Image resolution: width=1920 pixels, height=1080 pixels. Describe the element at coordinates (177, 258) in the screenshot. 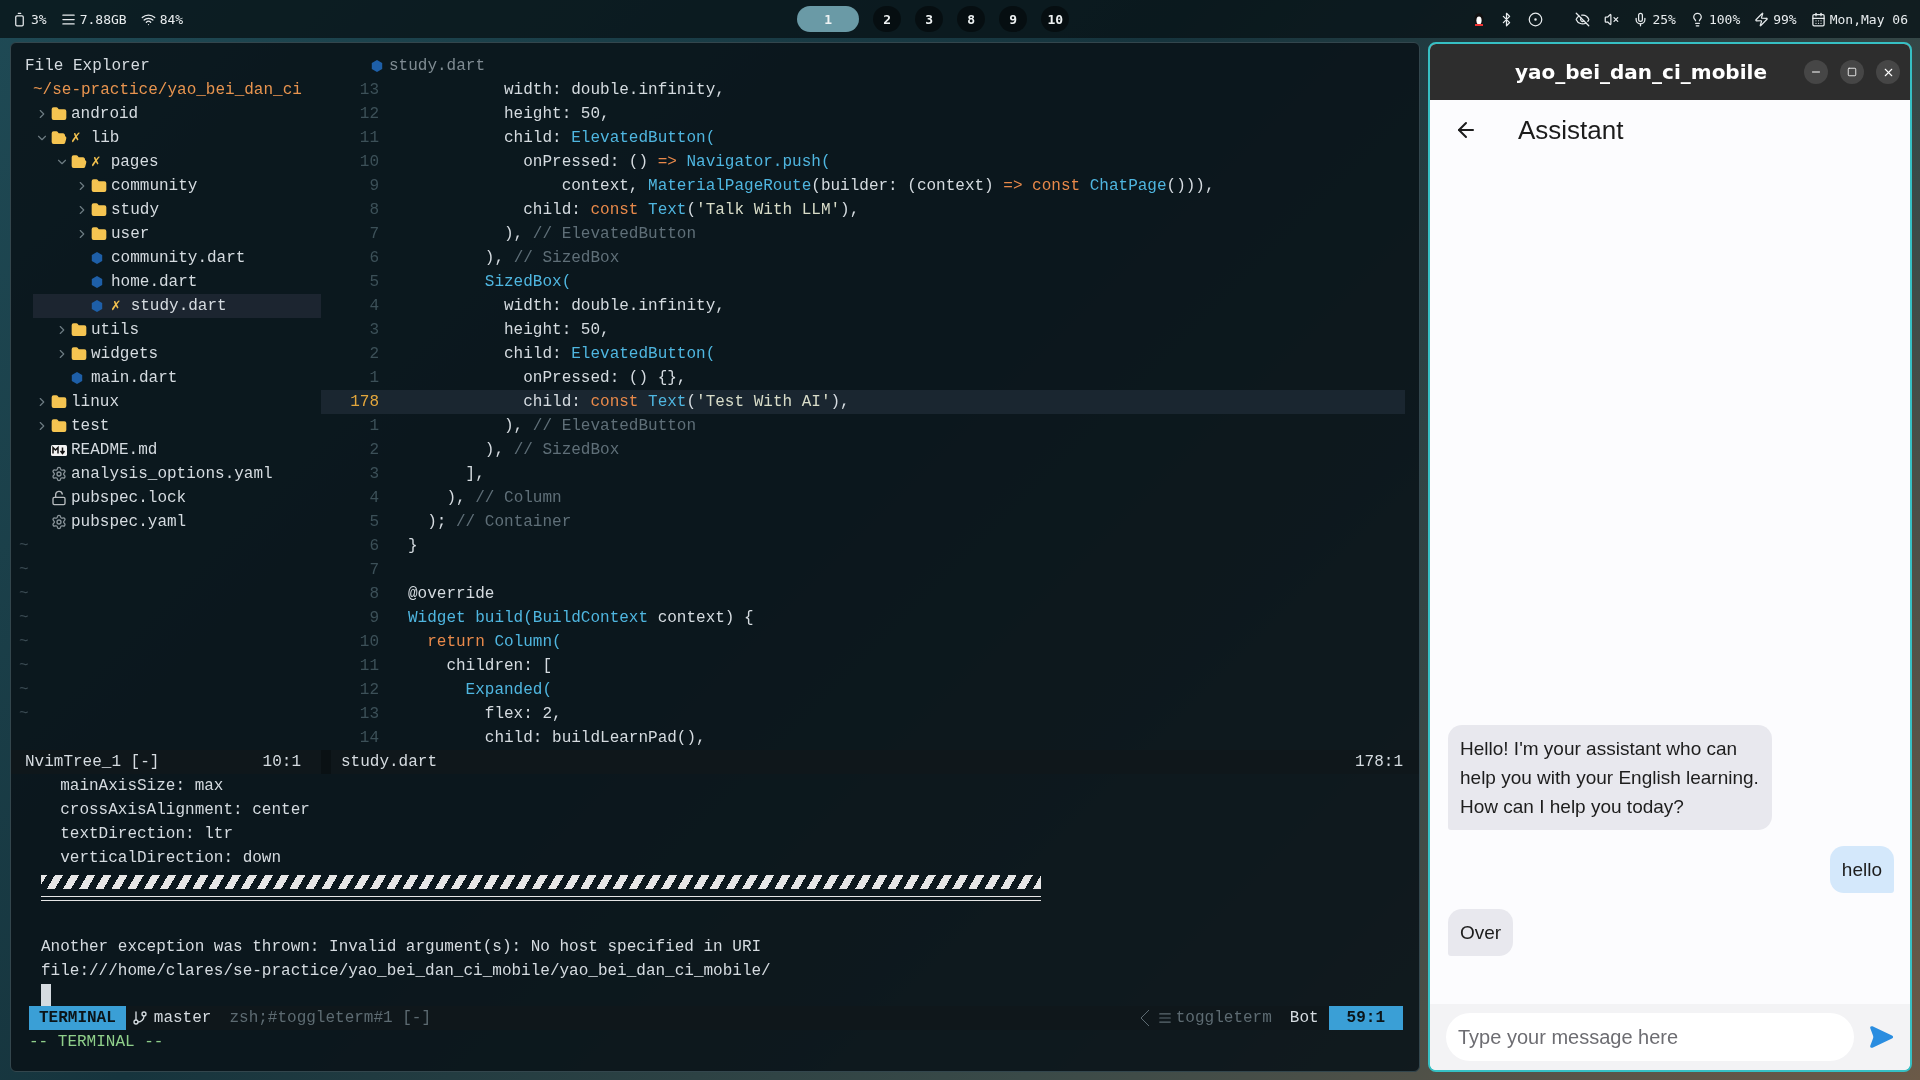

I see `tree-row: community.dart` at that location.